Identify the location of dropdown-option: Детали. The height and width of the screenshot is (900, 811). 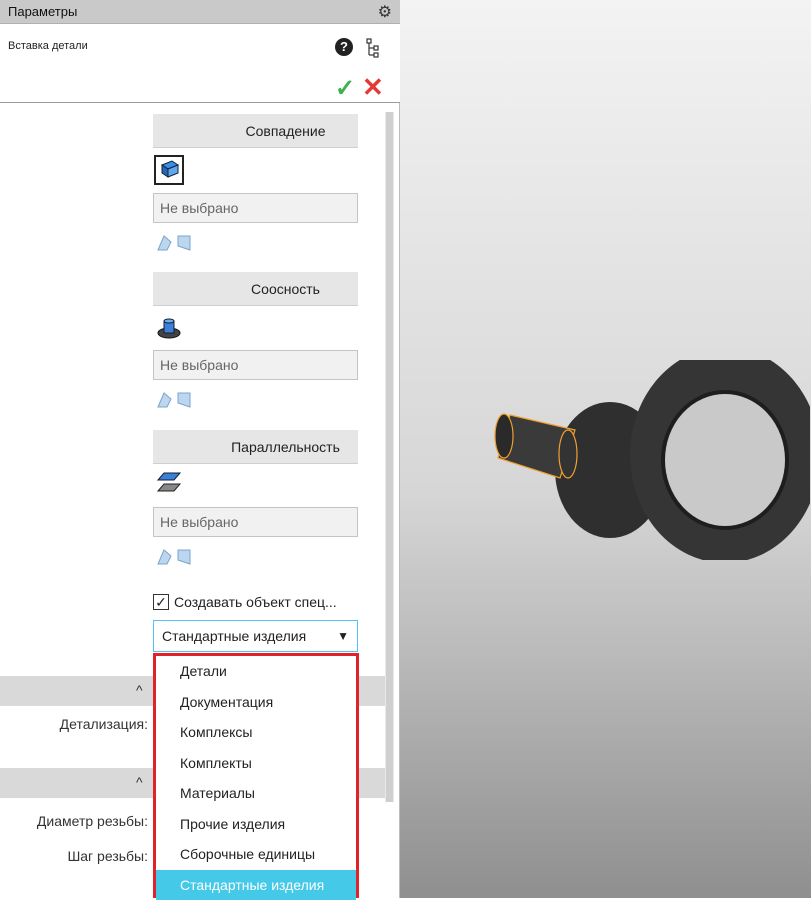
(256, 671).